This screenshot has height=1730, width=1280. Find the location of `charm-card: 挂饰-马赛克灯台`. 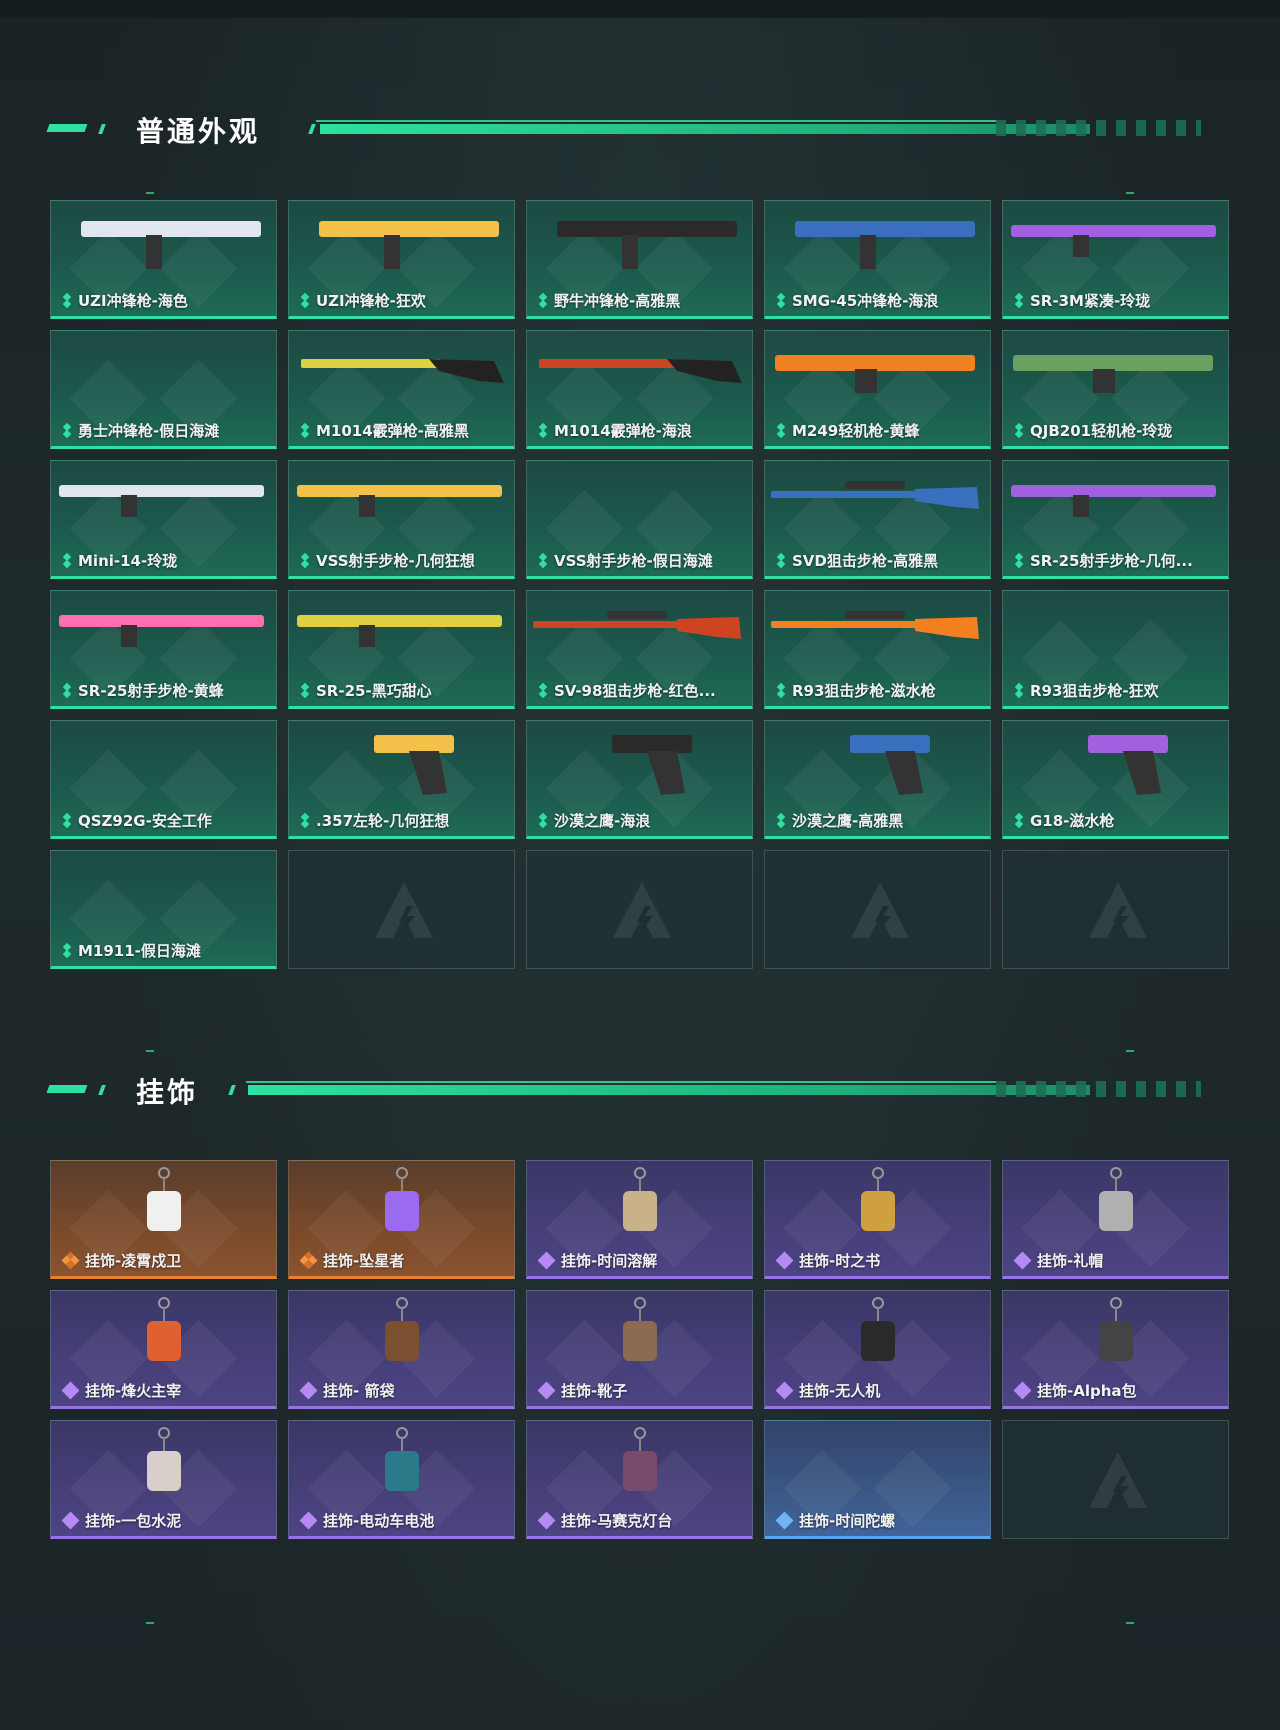

charm-card: 挂饰-马赛克灯台 is located at coordinates (639, 1479).